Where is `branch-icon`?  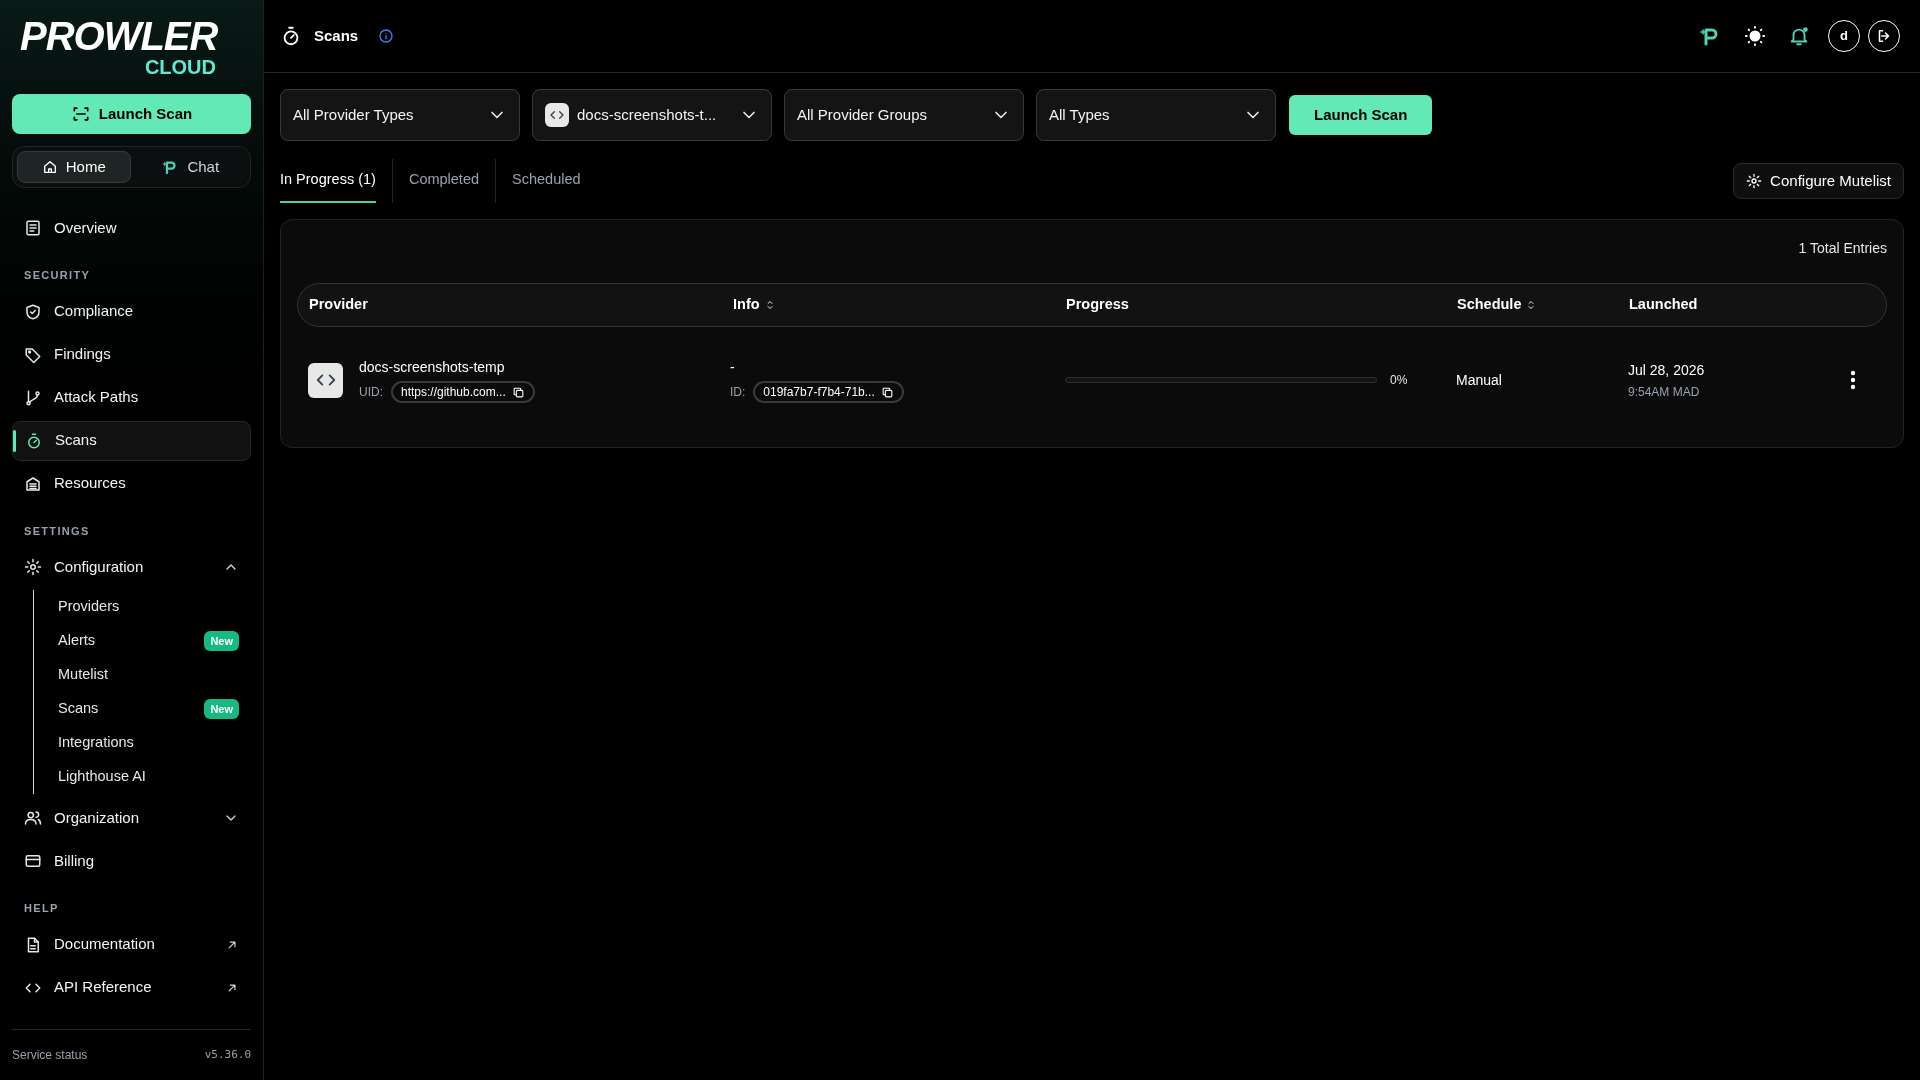 branch-icon is located at coordinates (33, 397).